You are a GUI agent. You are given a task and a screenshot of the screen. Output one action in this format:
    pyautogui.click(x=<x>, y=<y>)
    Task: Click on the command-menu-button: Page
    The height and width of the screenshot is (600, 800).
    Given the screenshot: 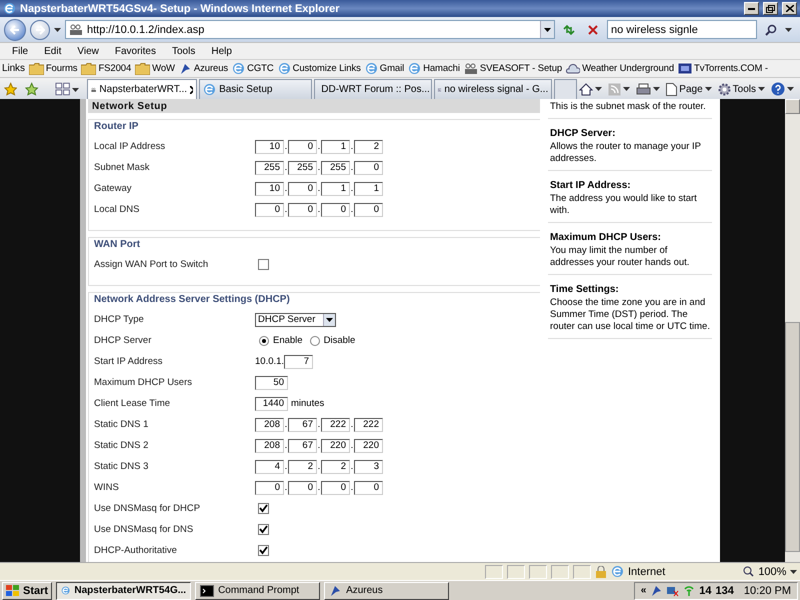 What is the action you would take?
    pyautogui.click(x=689, y=89)
    